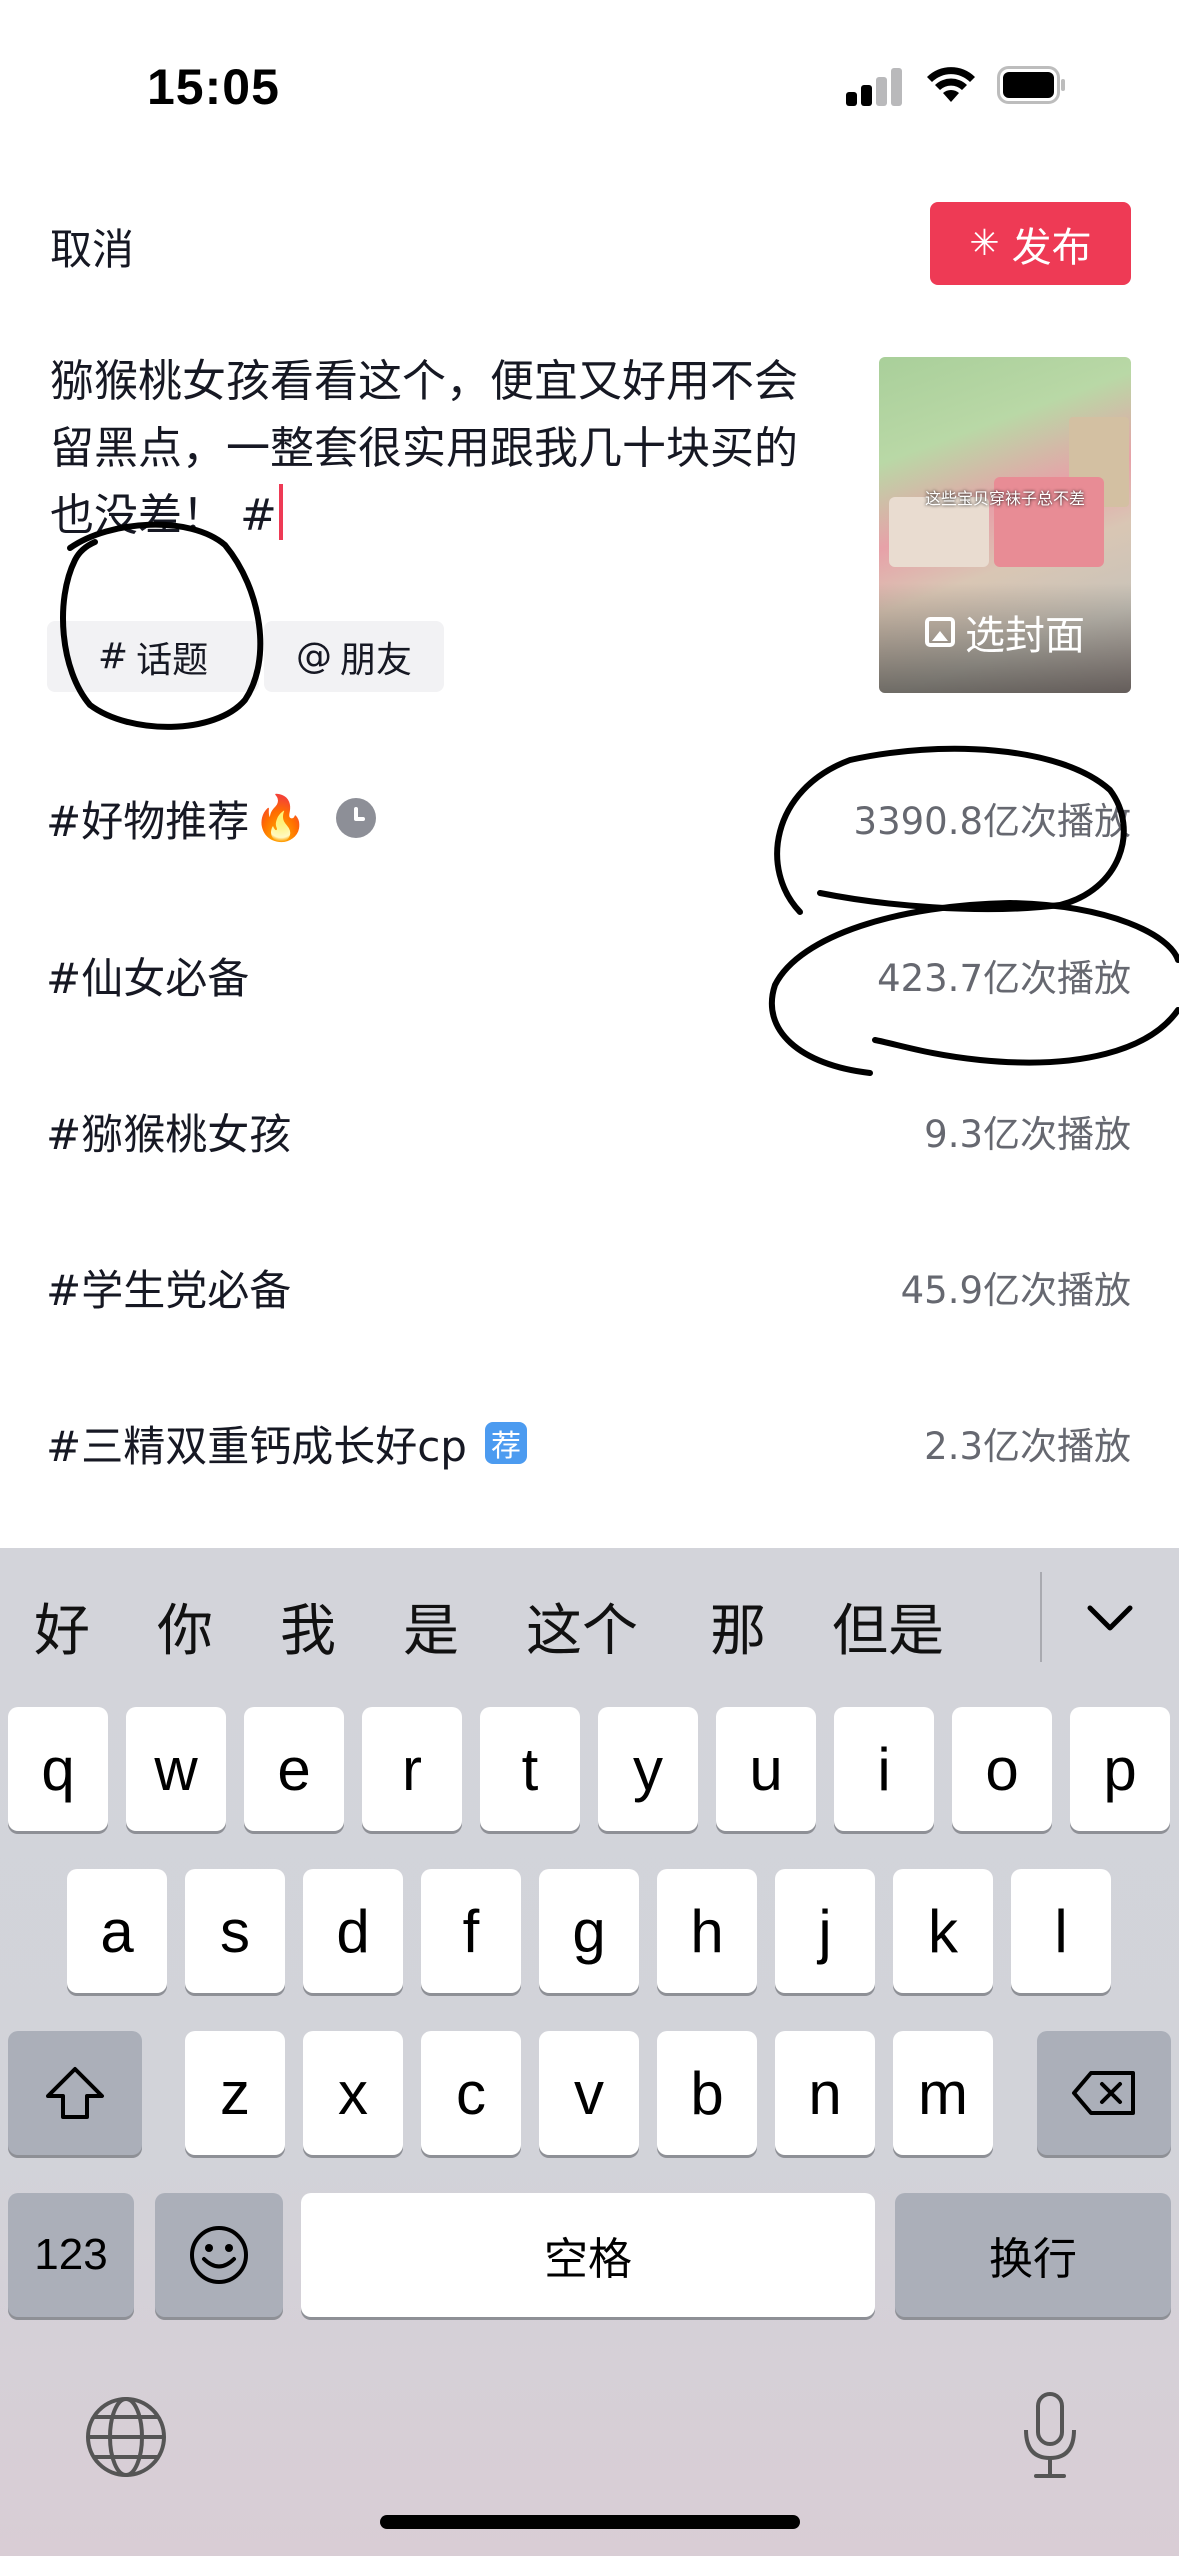 This screenshot has width=1179, height=2556. I want to click on candidate-word: 那, so click(738, 1626).